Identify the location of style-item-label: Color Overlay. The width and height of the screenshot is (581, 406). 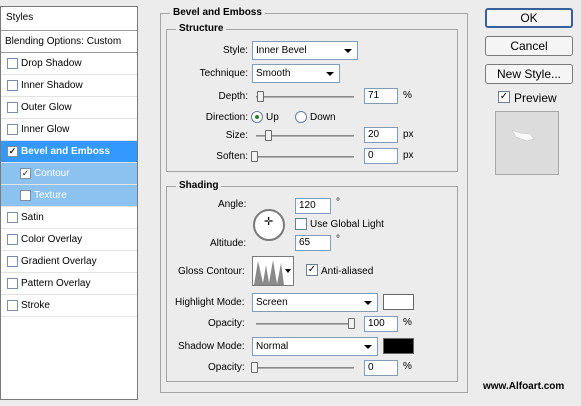
(52, 239).